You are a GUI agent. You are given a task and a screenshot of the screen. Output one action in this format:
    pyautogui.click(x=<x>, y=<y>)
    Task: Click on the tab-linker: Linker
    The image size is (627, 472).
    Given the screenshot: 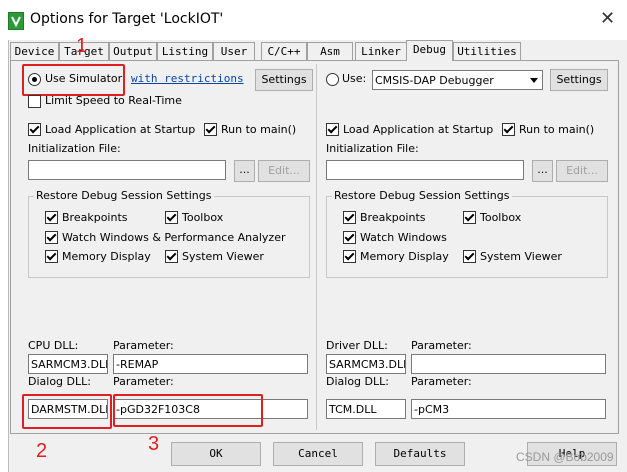 What is the action you would take?
    pyautogui.click(x=381, y=51)
    